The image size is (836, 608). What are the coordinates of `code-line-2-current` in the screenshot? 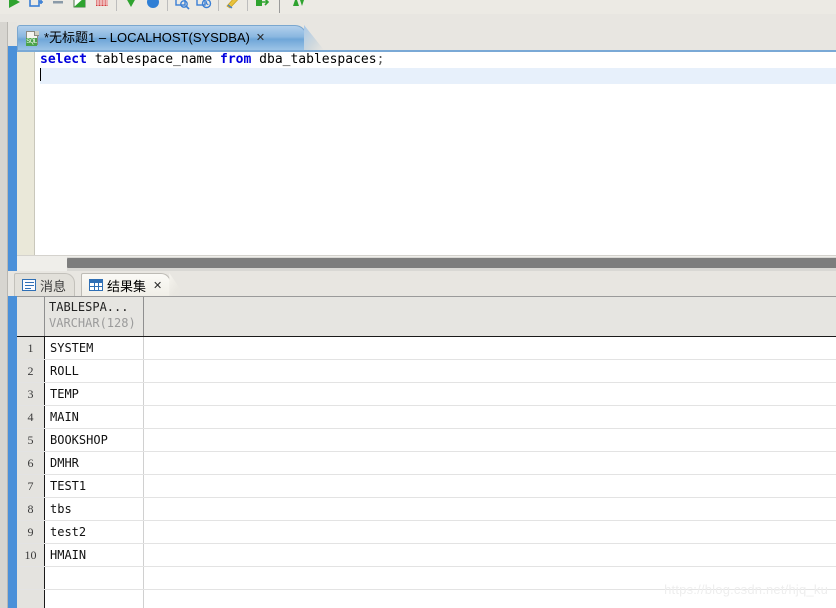 It's located at (438, 76).